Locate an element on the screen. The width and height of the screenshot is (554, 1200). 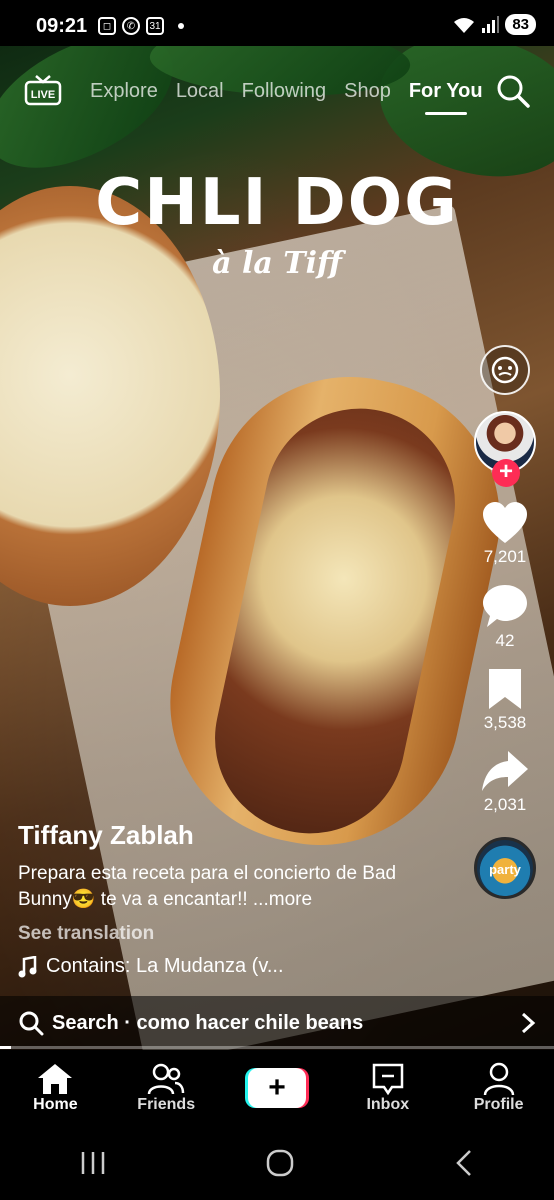
share-count: 2,031 is located at coordinates (505, 804).